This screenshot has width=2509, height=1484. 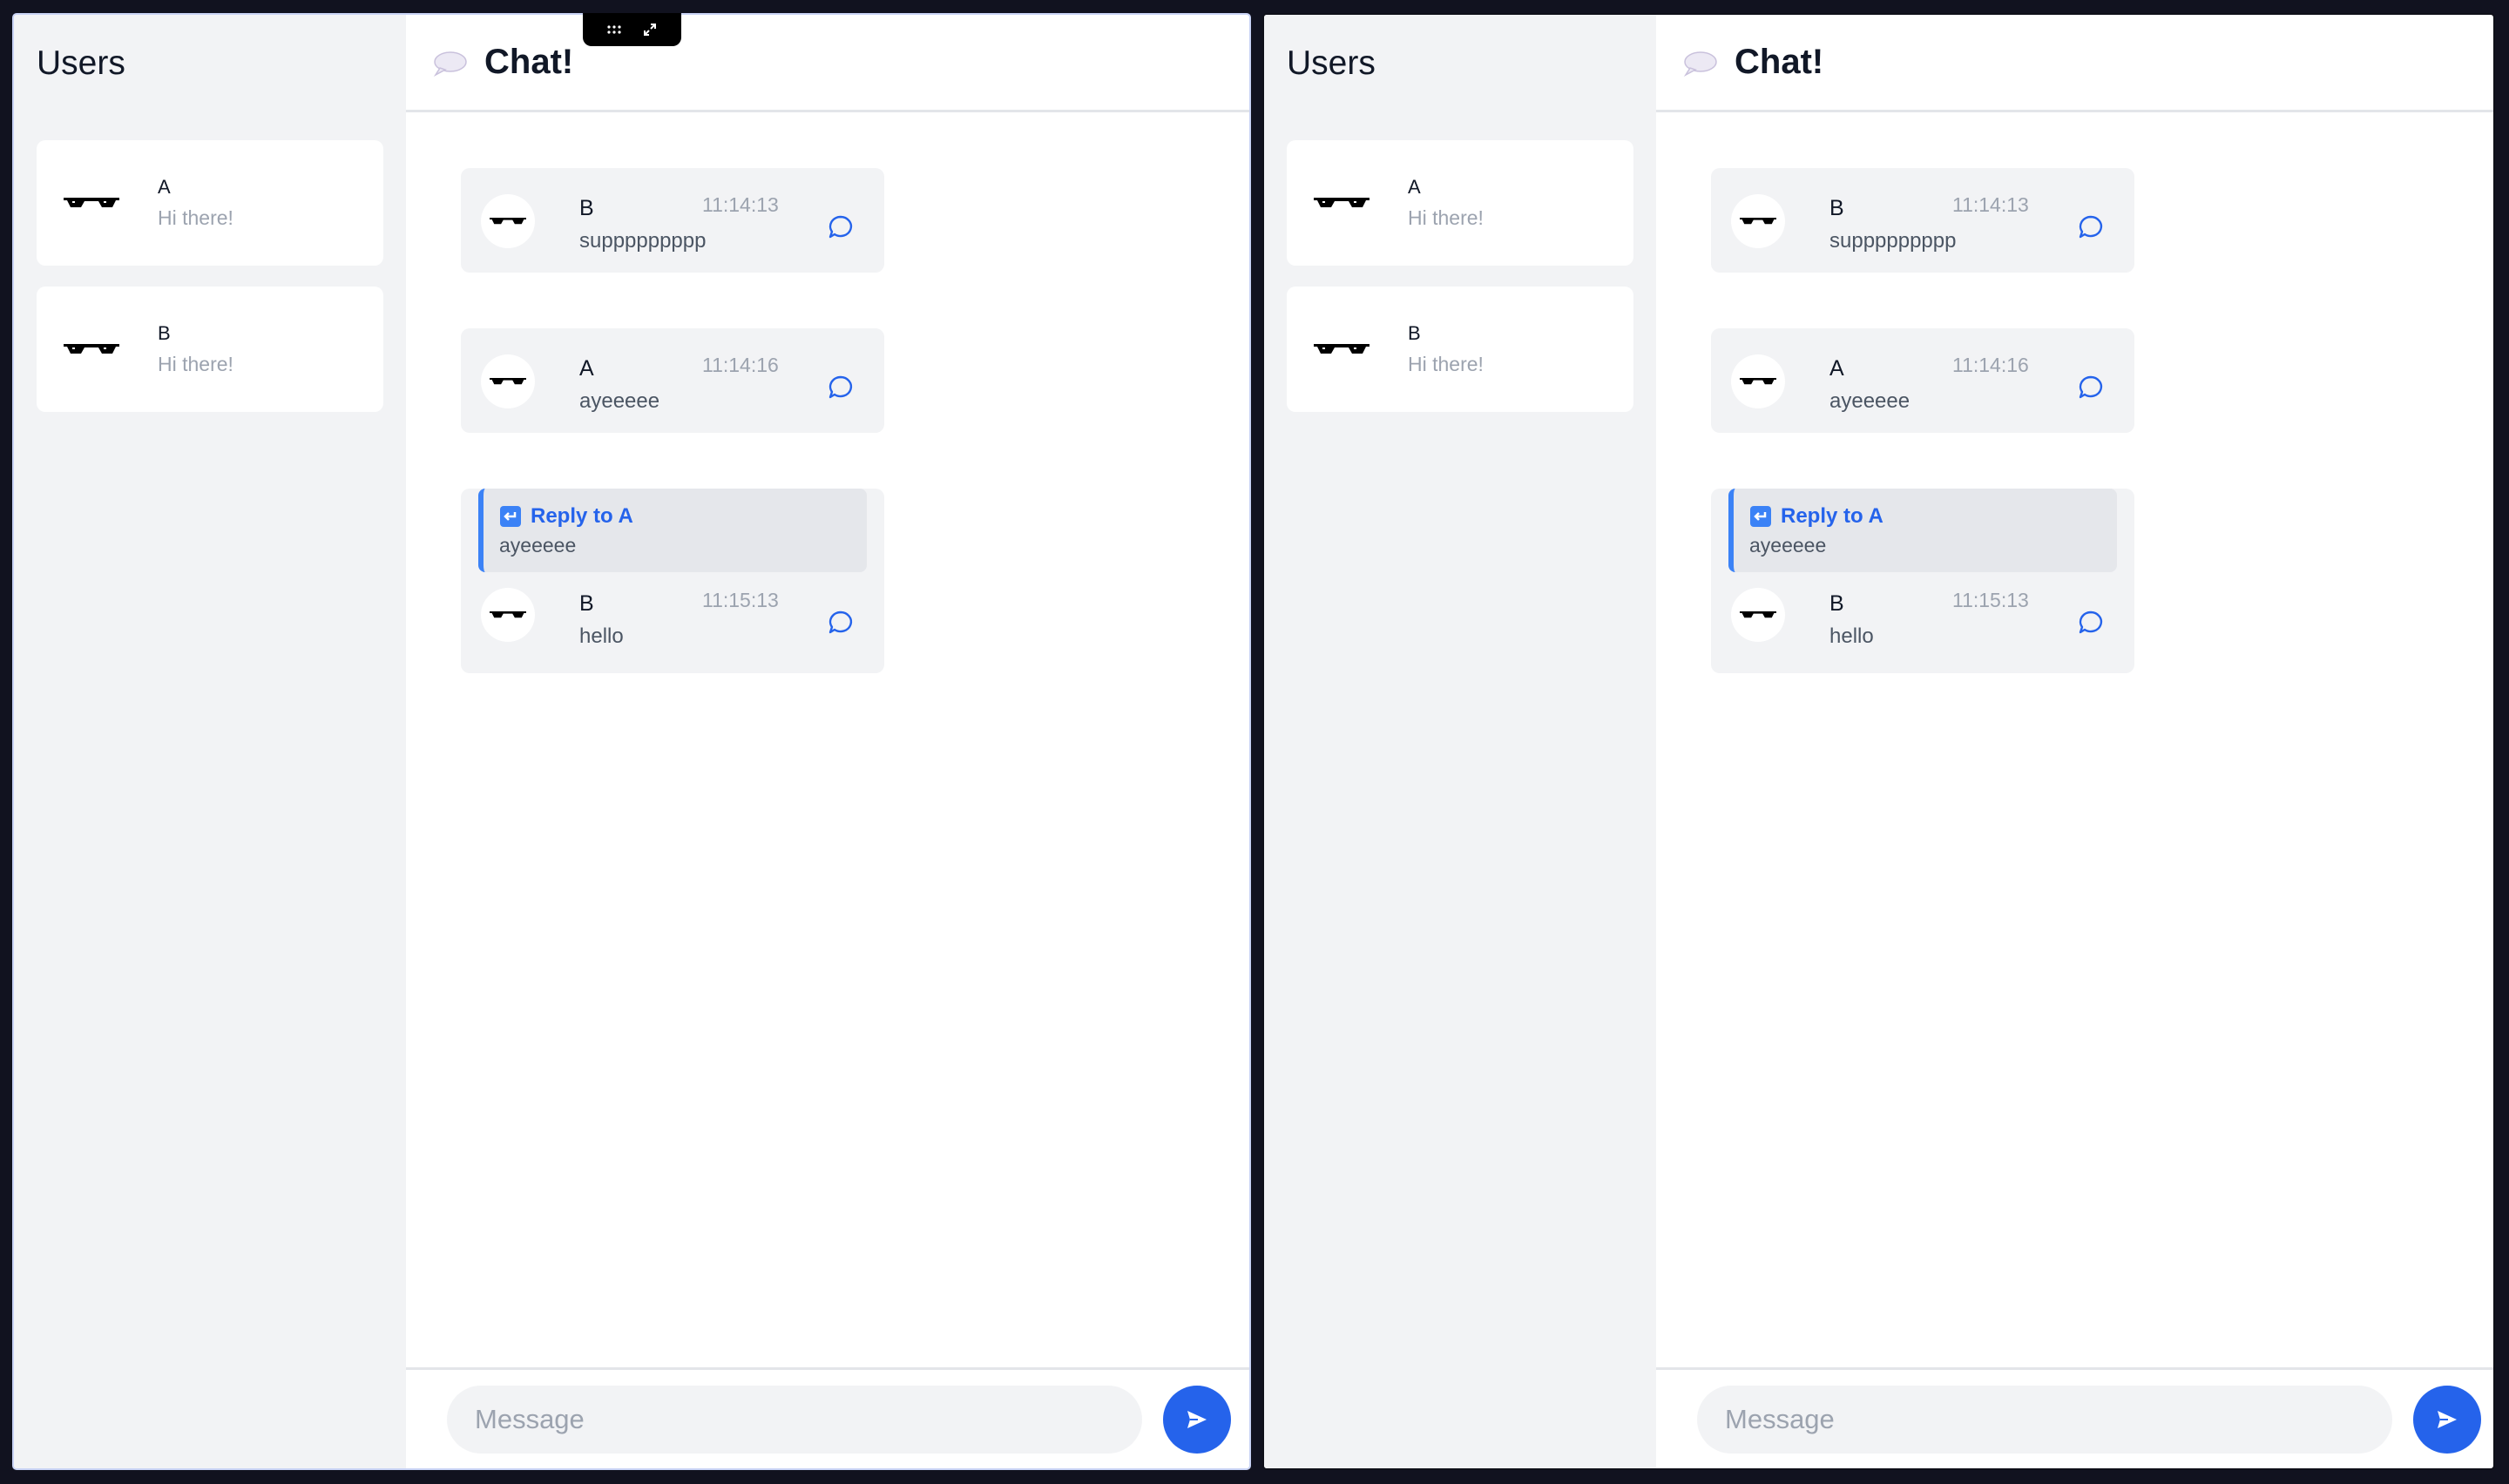 I want to click on window-toolbar, so click(x=632, y=30).